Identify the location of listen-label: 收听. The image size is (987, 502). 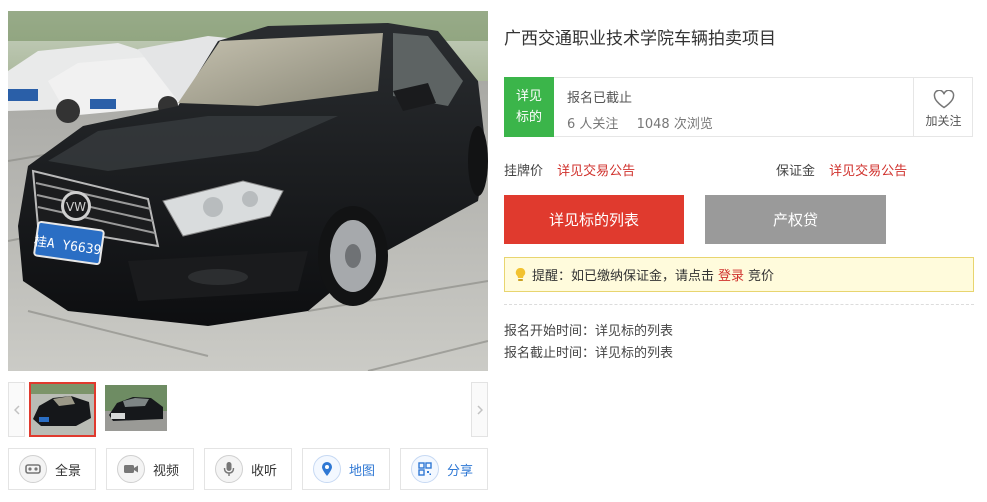
(264, 471).